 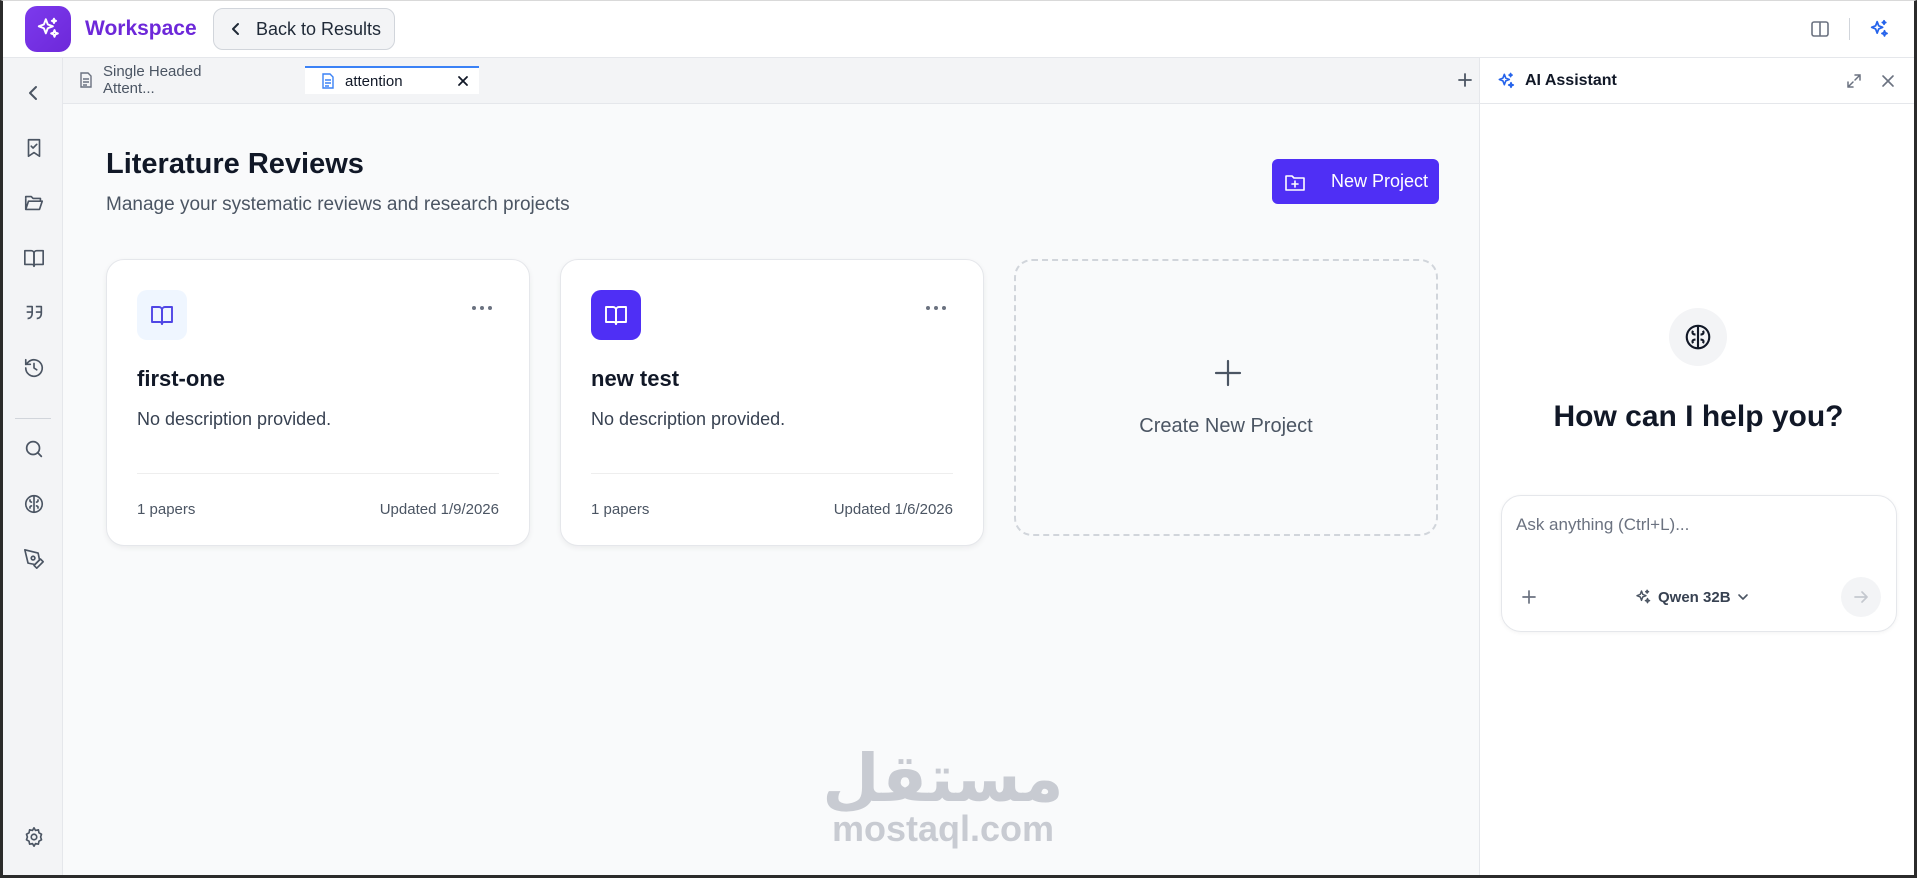 I want to click on folder-plus-icon, so click(x=1295, y=182).